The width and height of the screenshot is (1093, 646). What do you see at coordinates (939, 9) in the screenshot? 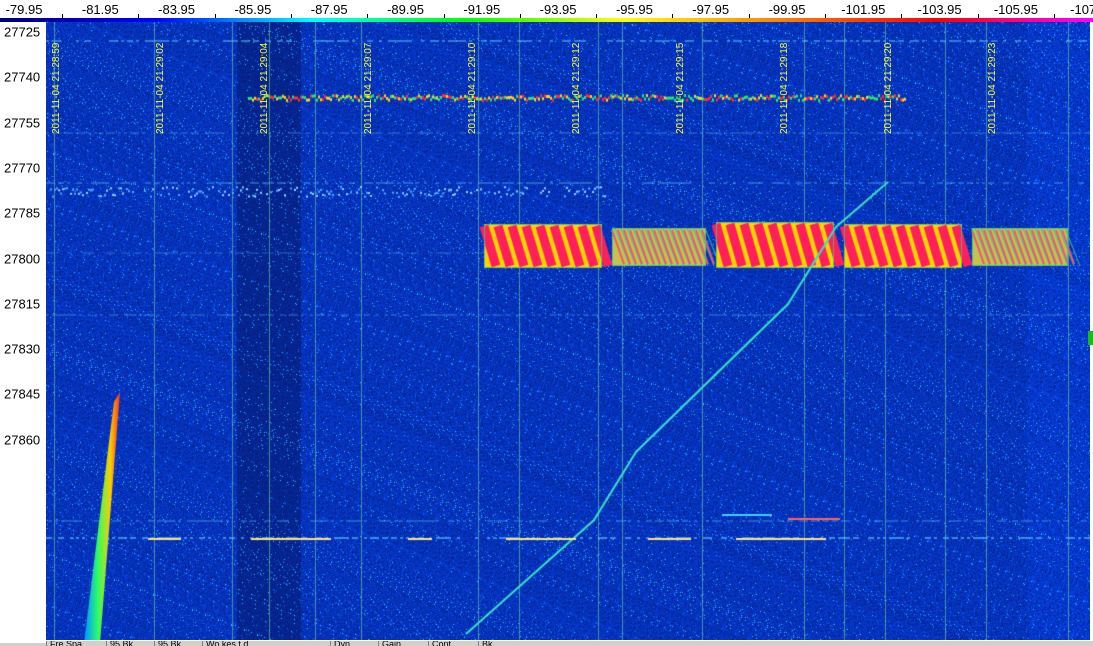
I see `frequency-tick-label: -103.95` at bounding box center [939, 9].